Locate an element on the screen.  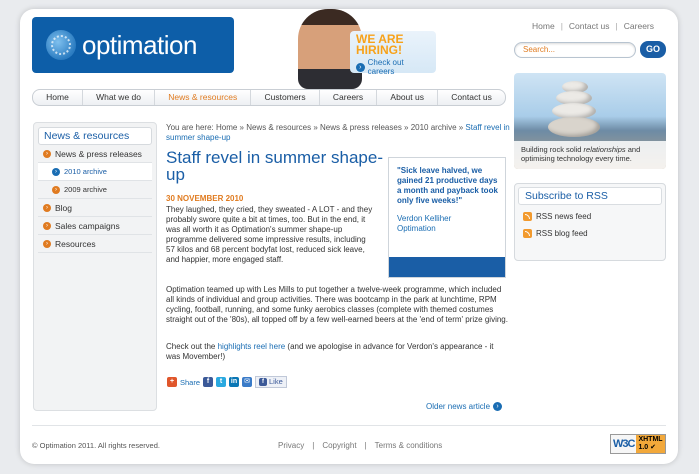
sidebar-title: News & resources is located at coordinates (95, 136).